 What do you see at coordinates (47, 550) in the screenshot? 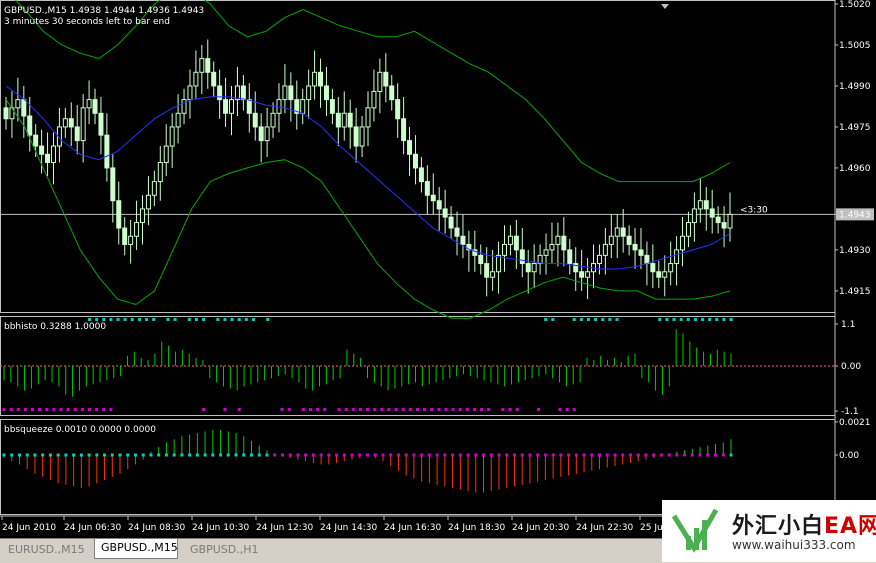
I see `tab-eurusd-m15: EURUSD.,M15` at bounding box center [47, 550].